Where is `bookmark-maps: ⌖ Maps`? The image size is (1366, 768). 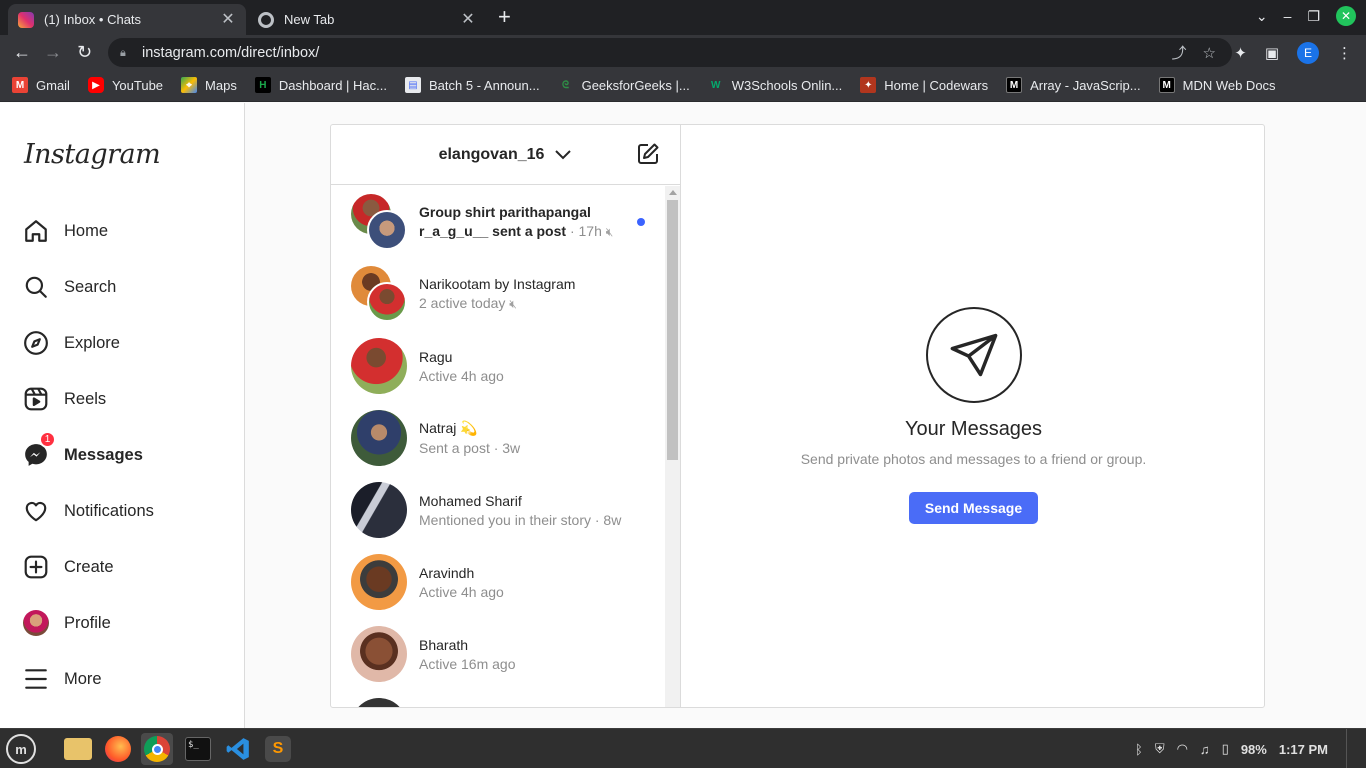 bookmark-maps: ⌖ Maps is located at coordinates (209, 85).